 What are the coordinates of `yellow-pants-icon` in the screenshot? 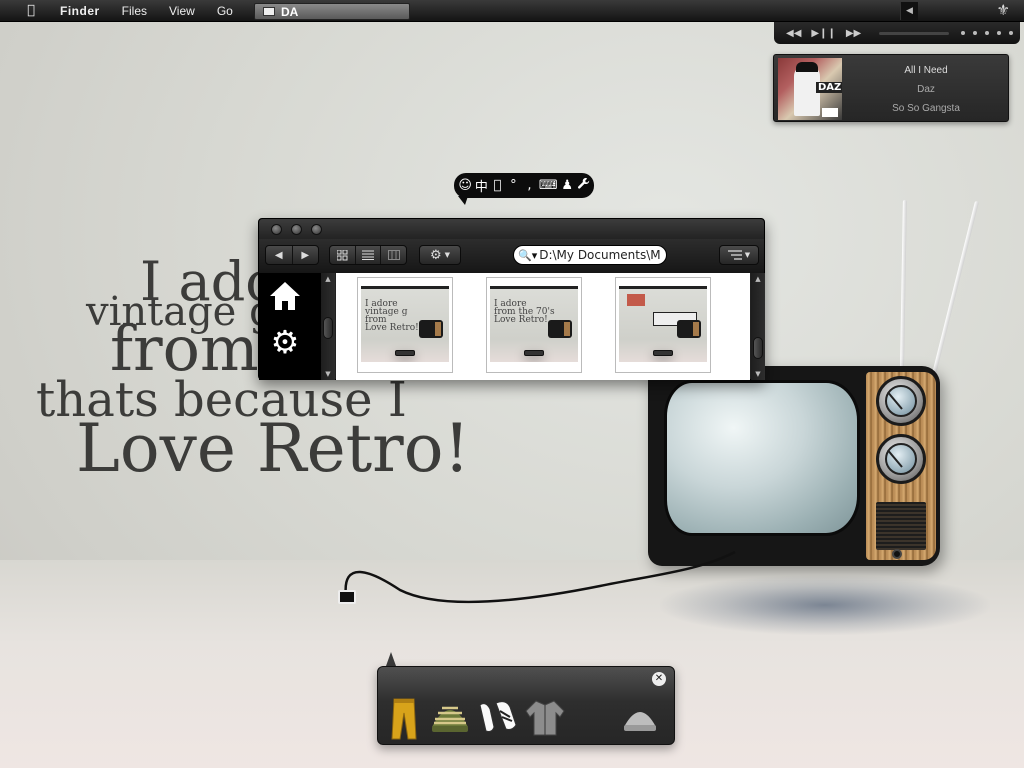 It's located at (404, 718).